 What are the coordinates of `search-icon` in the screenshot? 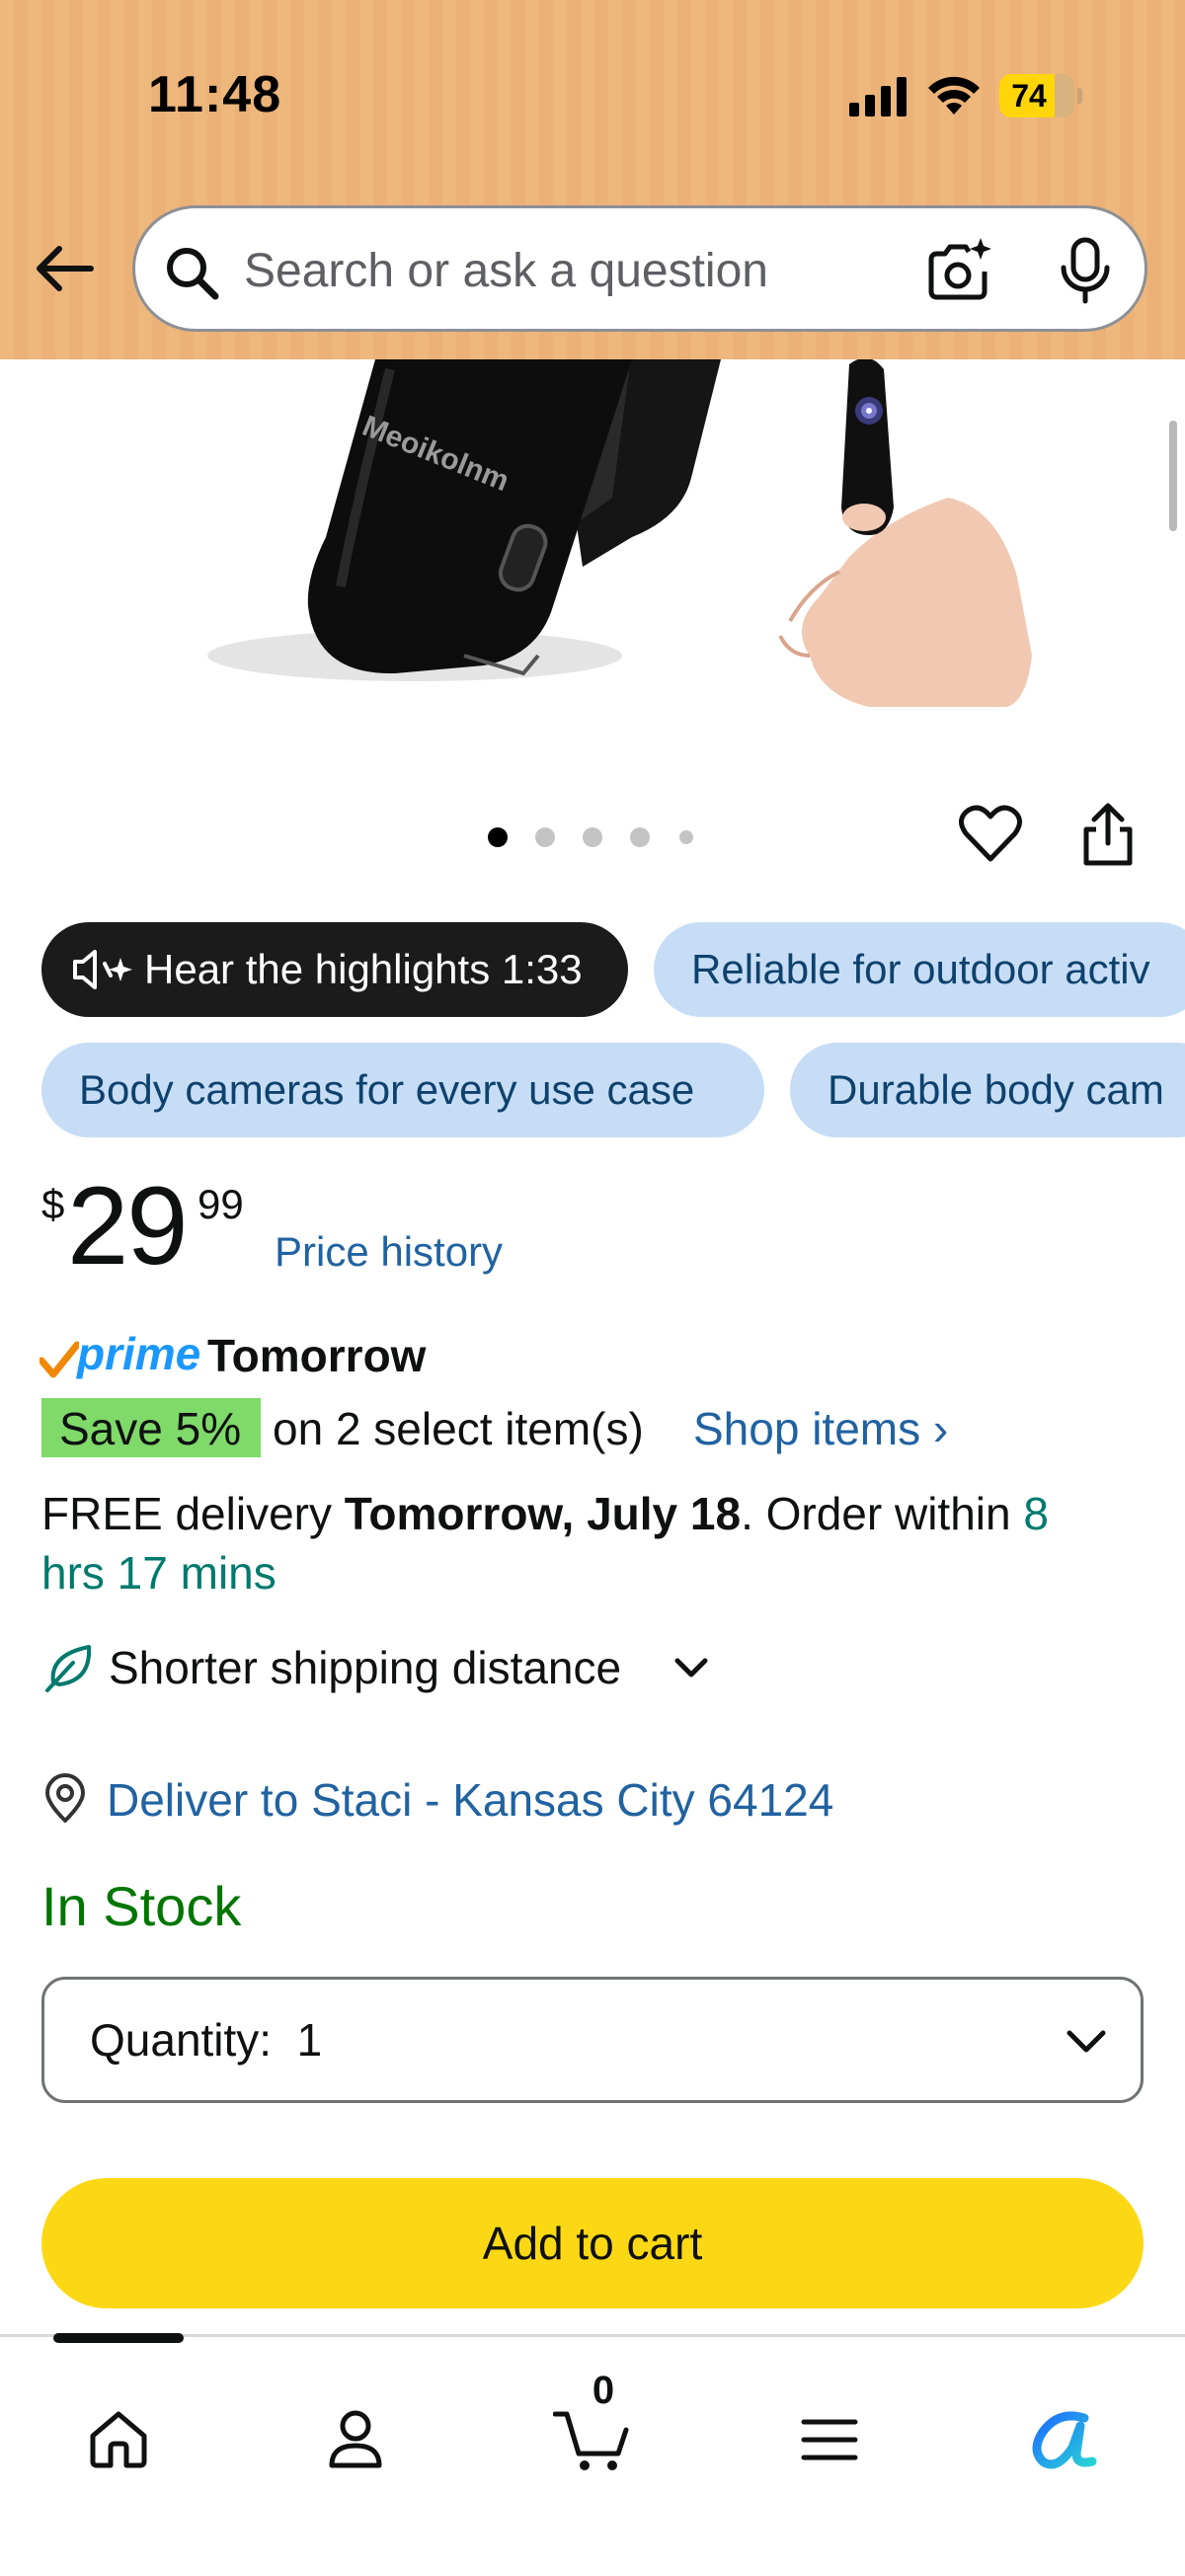 It's located at (193, 274).